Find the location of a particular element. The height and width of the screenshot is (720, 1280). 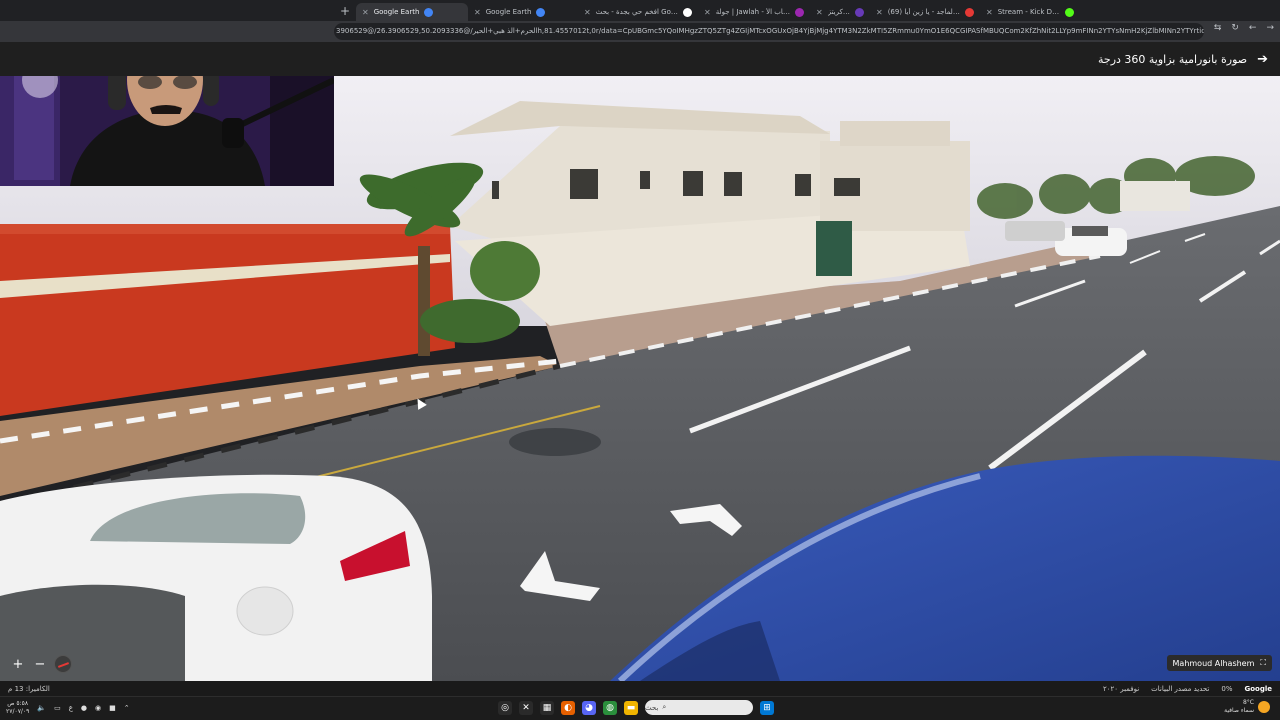

browser-tab: ✕ Stream - Kick Dashboard is located at coordinates (1030, 12).